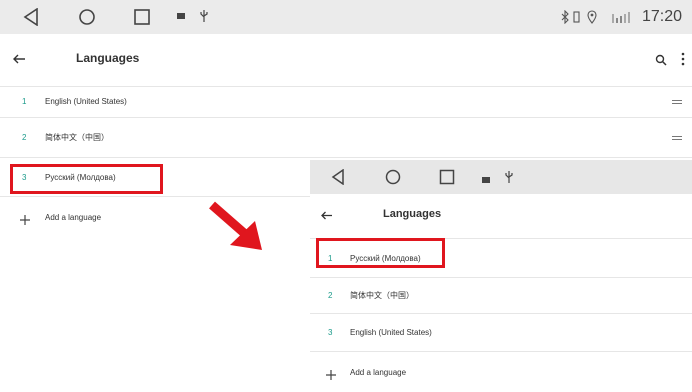 This screenshot has height=392, width=692. I want to click on language-item: 3 English (United States), so click(501, 333).